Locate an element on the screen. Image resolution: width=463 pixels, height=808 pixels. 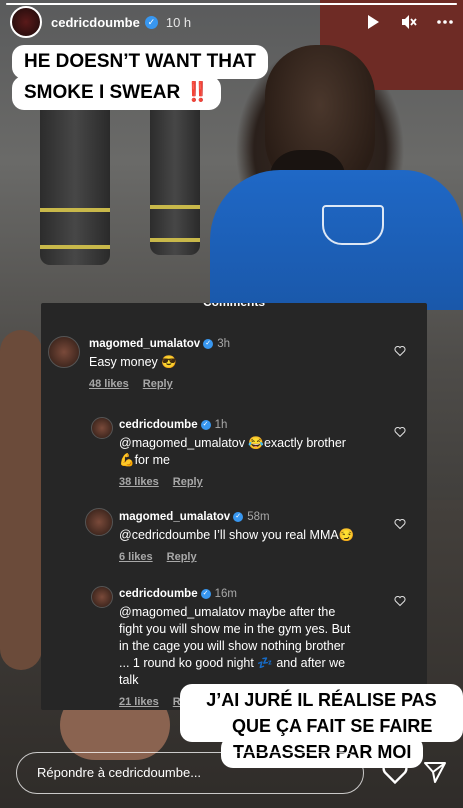
comment-text: ... 1 round ko good night 💤 and after we is located at coordinates (232, 663).